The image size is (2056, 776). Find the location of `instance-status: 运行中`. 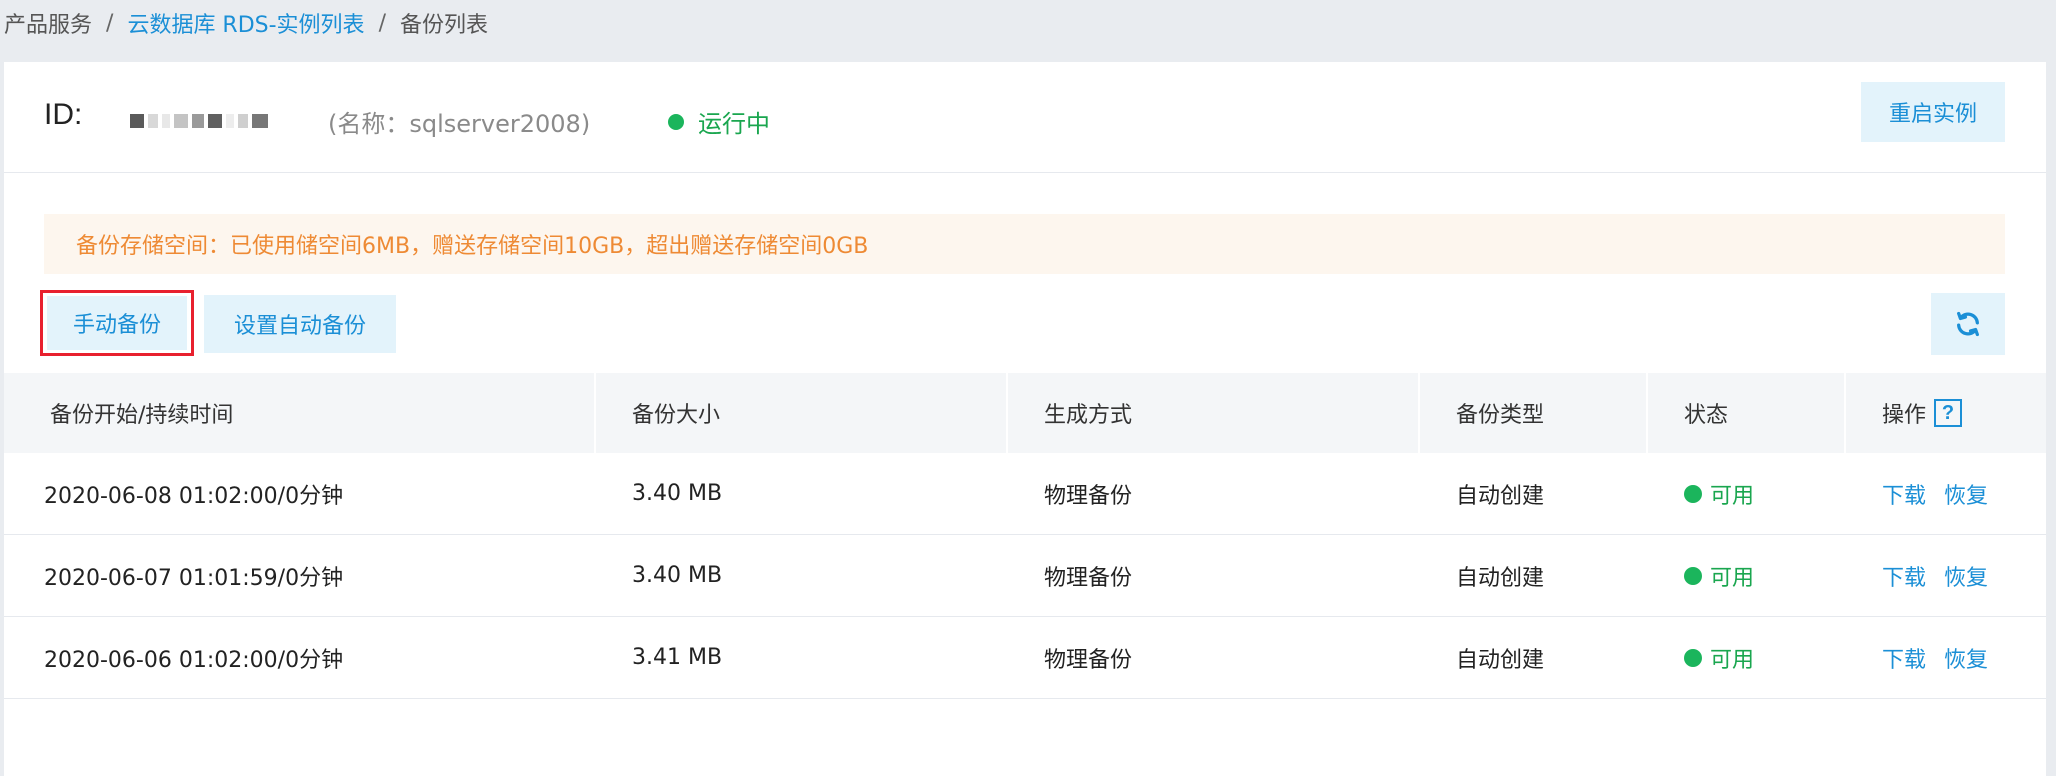

instance-status: 运行中 is located at coordinates (719, 121).